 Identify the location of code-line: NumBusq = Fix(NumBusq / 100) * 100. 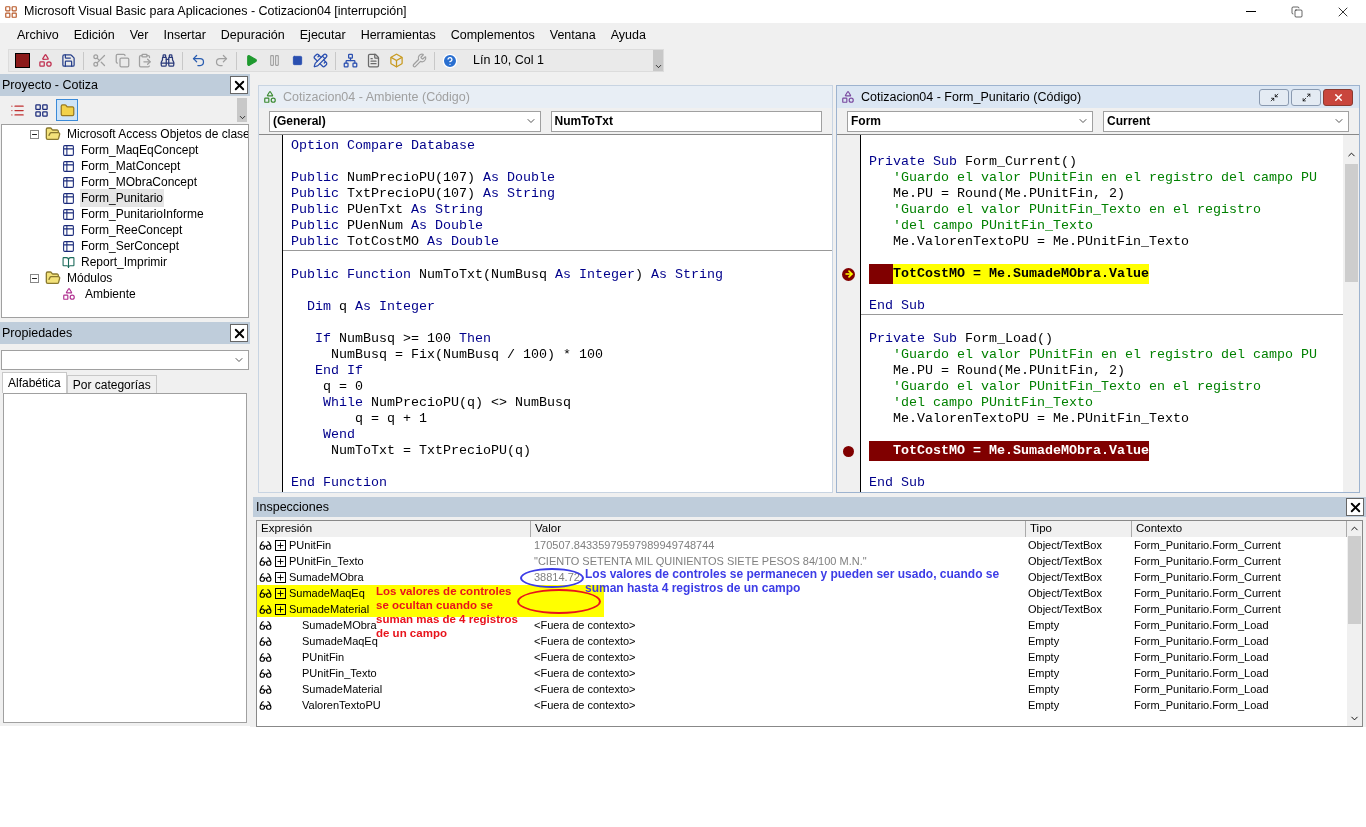
(466, 355).